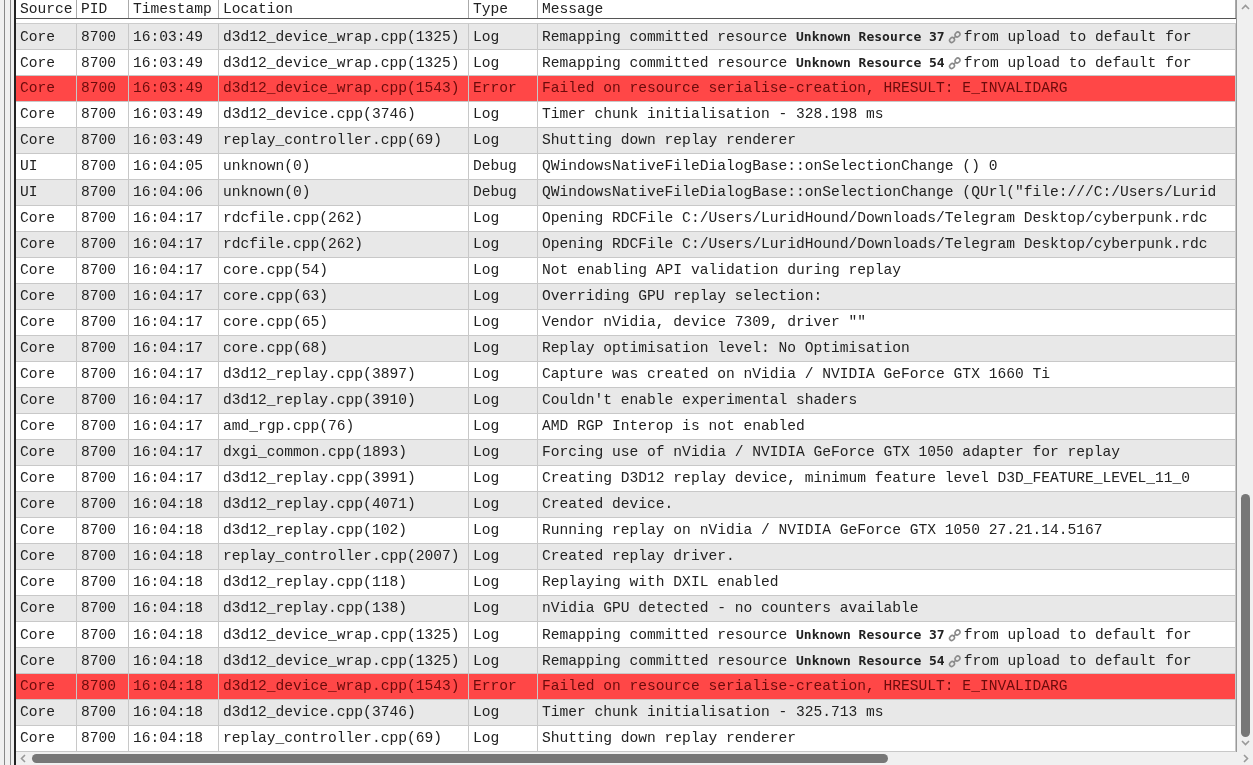 Image resolution: width=1253 pixels, height=765 pixels. Describe the element at coordinates (626, 661) in the screenshot. I see `log-row: Core 8700 16:04:18 d3d12_device_wrap.cpp(1325) Log Remapping committed resource Unknown Resource 54 from upload to default for` at that location.